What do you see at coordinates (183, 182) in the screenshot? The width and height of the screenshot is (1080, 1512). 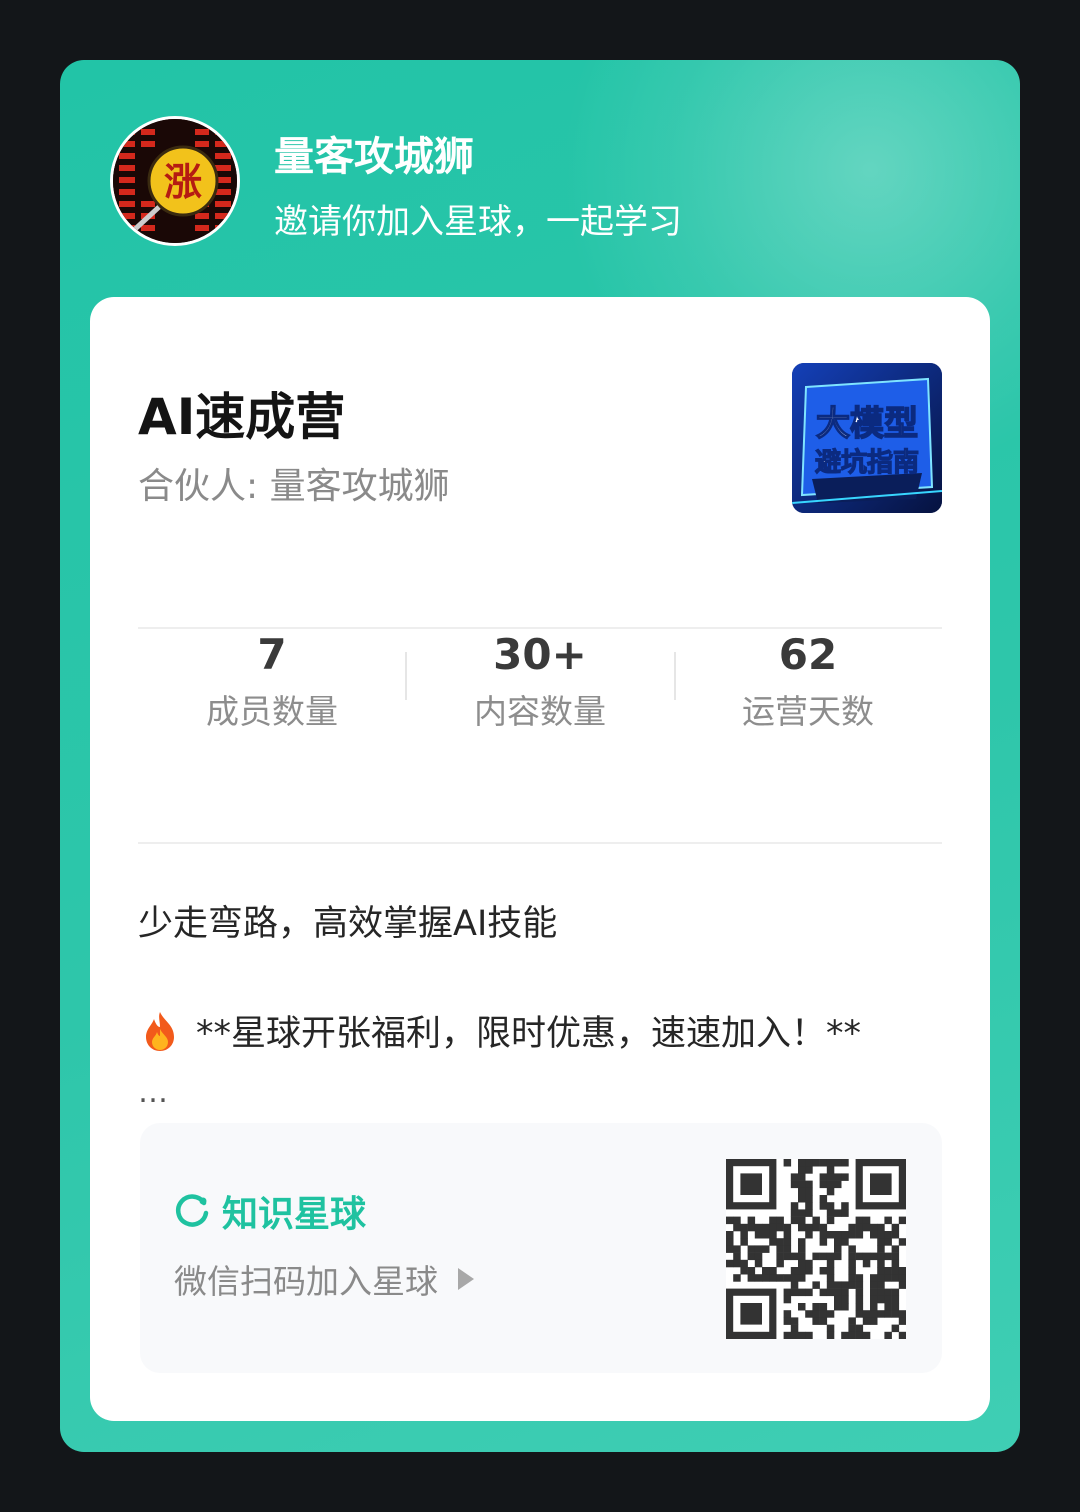 I see `avatar-badge-char: 涨` at bounding box center [183, 182].